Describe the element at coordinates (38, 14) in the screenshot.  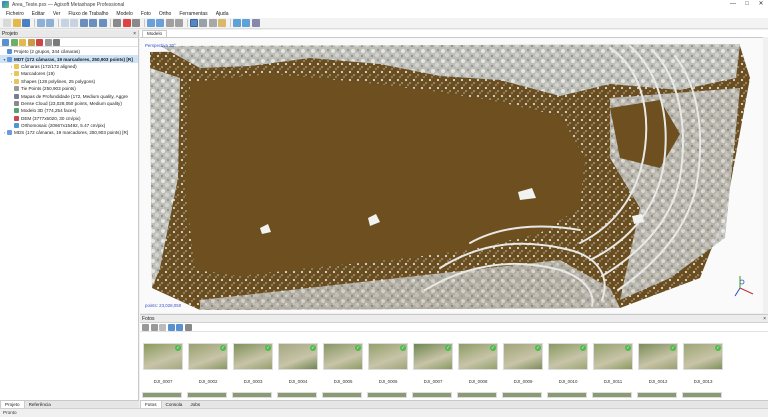
I see `menu-editar: Editar` at that location.